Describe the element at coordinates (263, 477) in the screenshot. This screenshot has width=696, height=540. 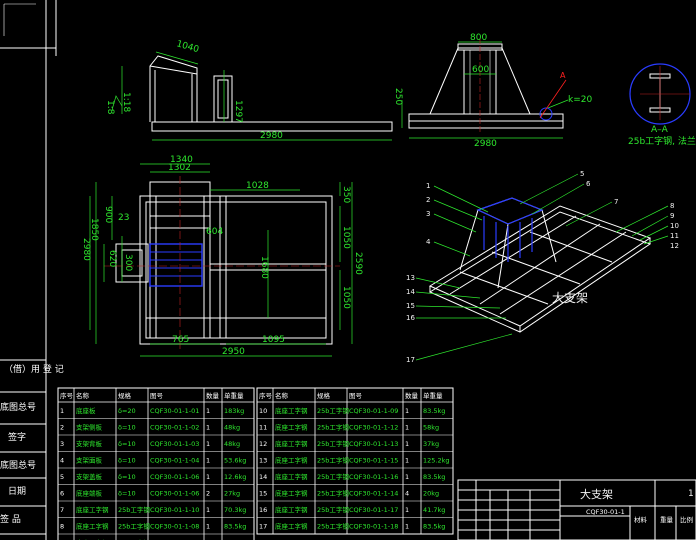
I see `right-table-cell-no: 14` at that location.